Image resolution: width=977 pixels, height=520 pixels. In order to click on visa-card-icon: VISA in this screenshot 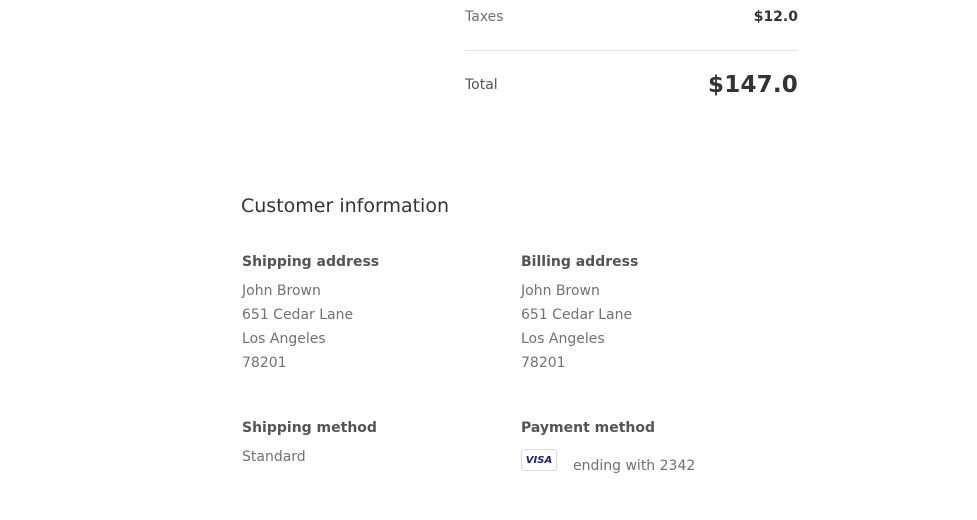, I will do `click(539, 460)`.